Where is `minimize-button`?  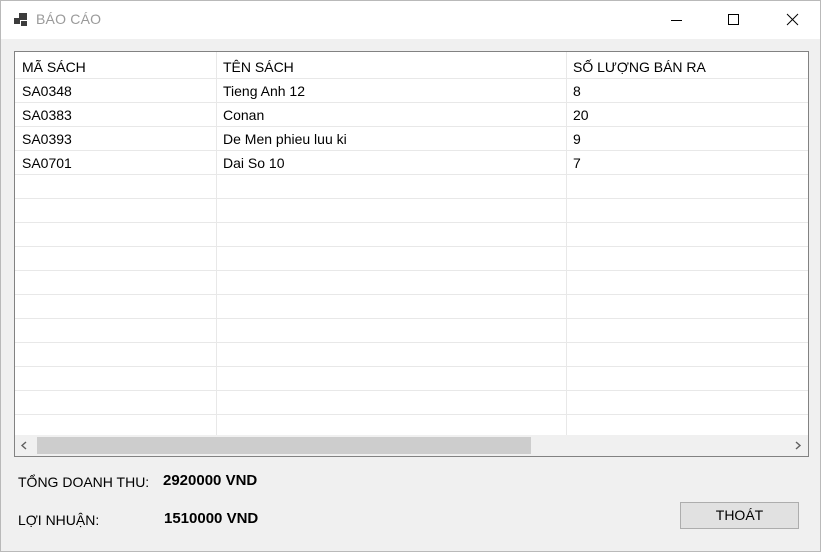 minimize-button is located at coordinates (676, 20).